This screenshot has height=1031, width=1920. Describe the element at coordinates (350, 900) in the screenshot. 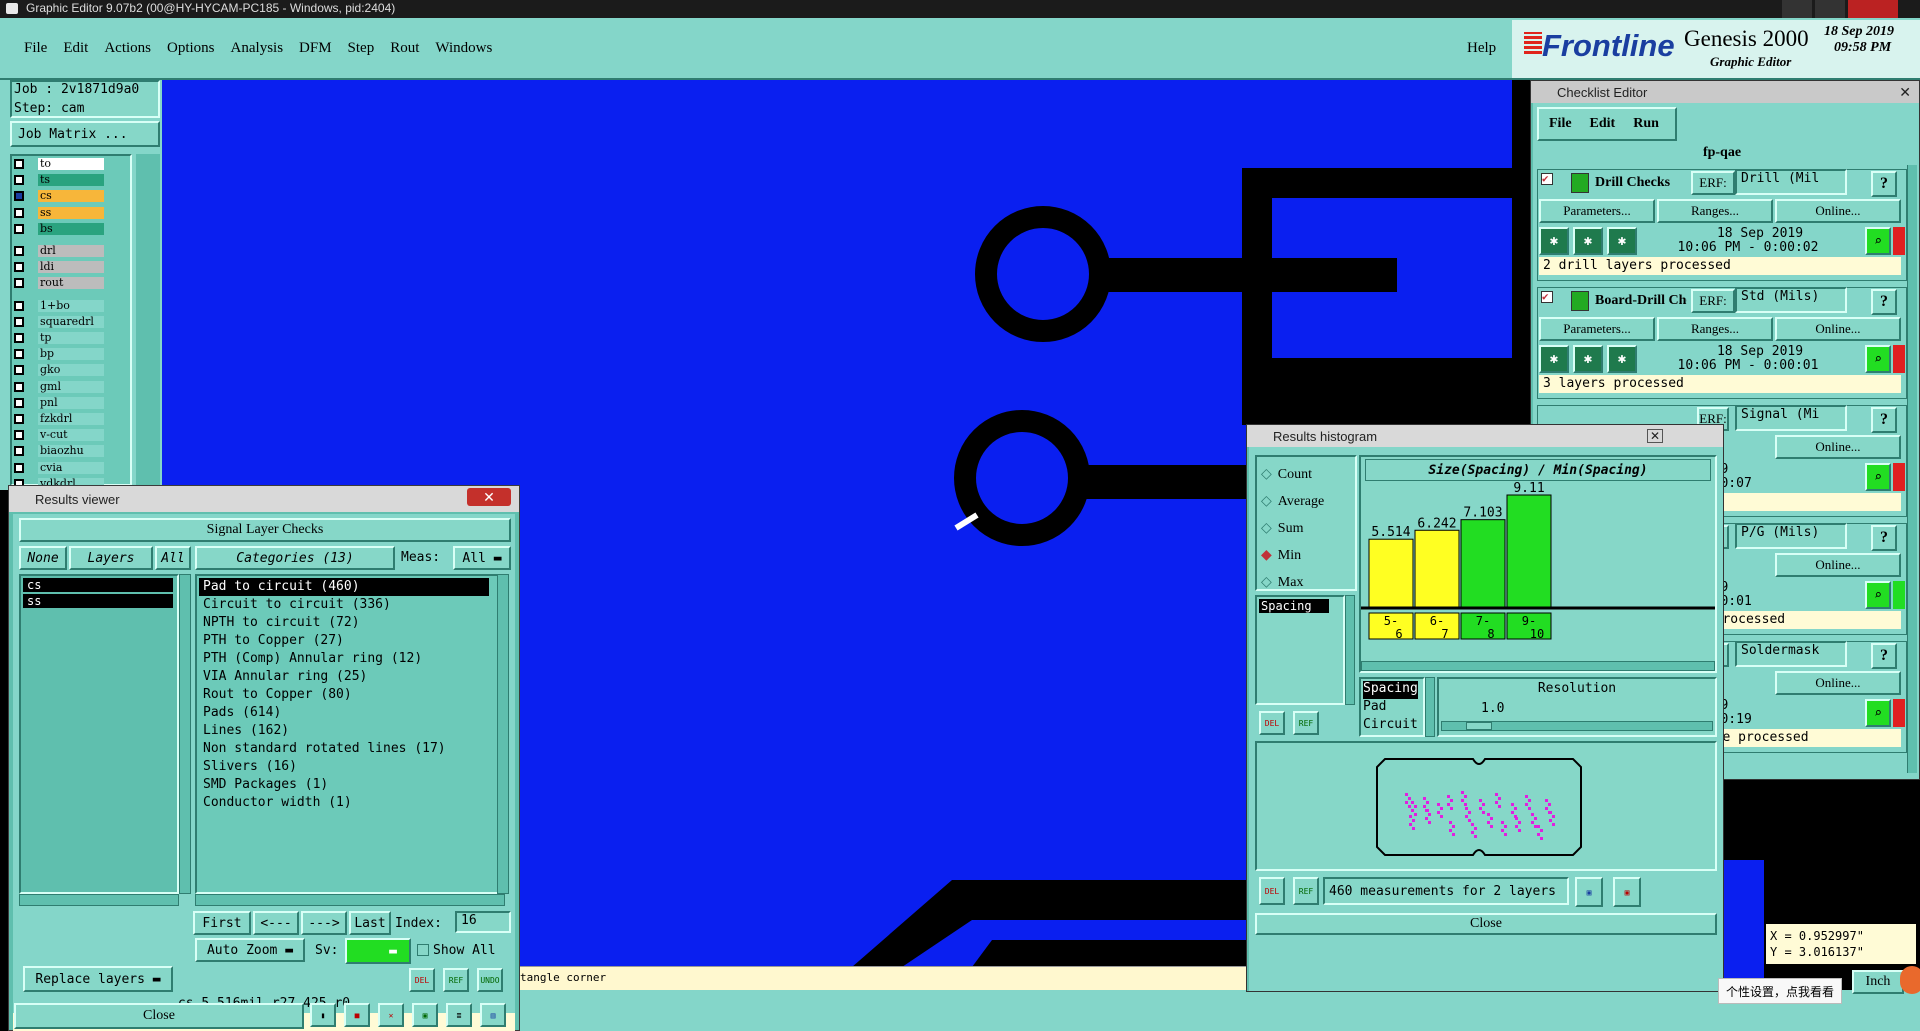

I see `category-hscroll` at that location.